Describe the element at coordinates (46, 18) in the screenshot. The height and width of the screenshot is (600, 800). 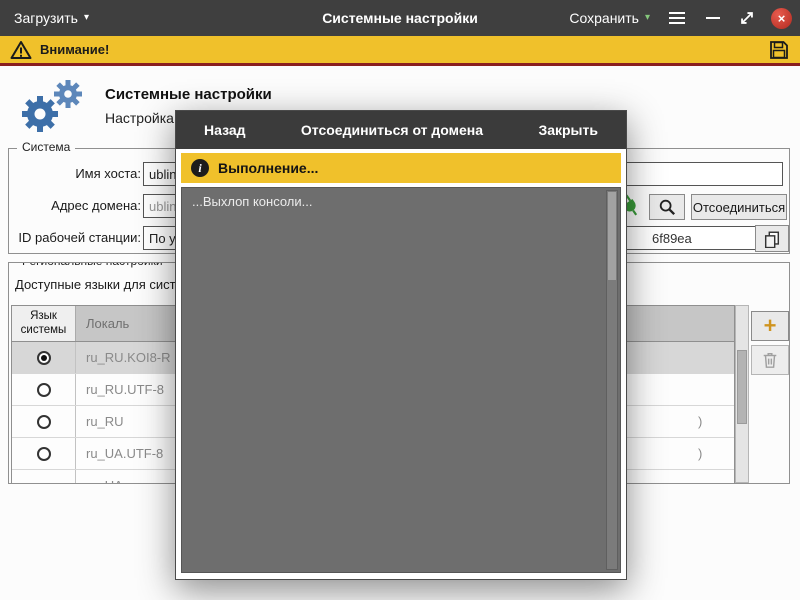
I see `load-menu-label: Загрузить` at that location.